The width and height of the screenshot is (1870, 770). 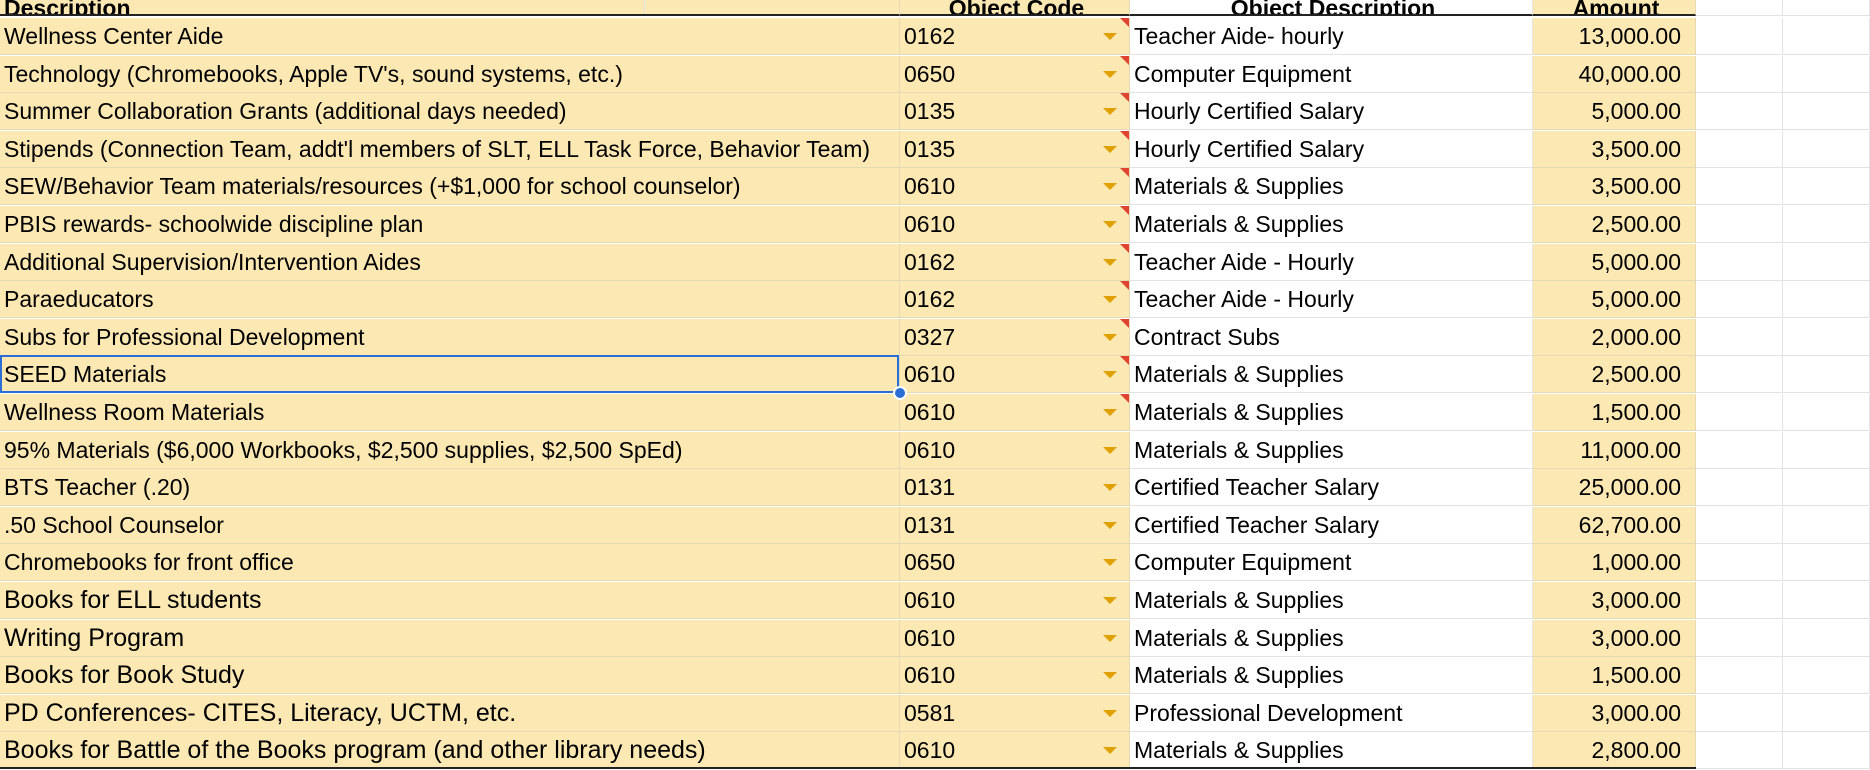 What do you see at coordinates (450, 412) in the screenshot?
I see `description-cell: Wellness Room Materials` at bounding box center [450, 412].